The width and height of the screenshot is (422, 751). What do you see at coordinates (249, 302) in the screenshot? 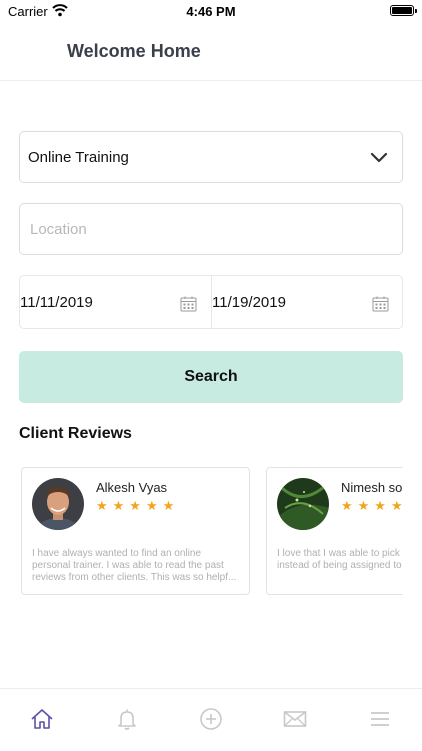
I see `end-date-value: 11/19/2019` at bounding box center [249, 302].